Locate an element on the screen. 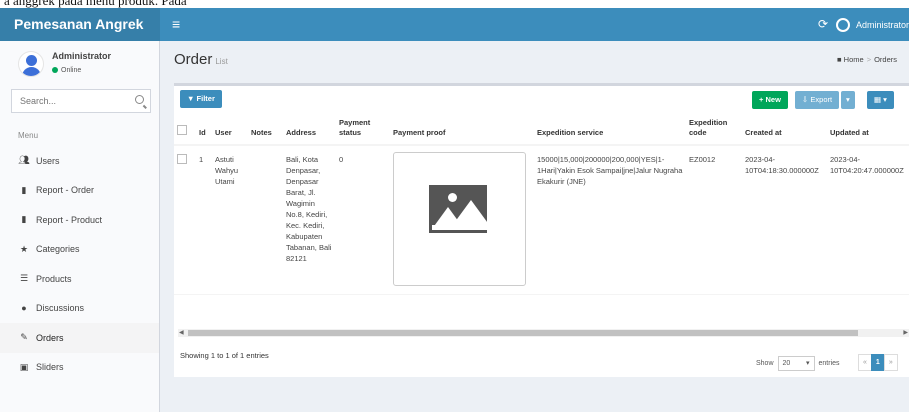 This screenshot has height=412, width=909. cell-user: Astuti Wahyu Utami is located at coordinates (230, 220).